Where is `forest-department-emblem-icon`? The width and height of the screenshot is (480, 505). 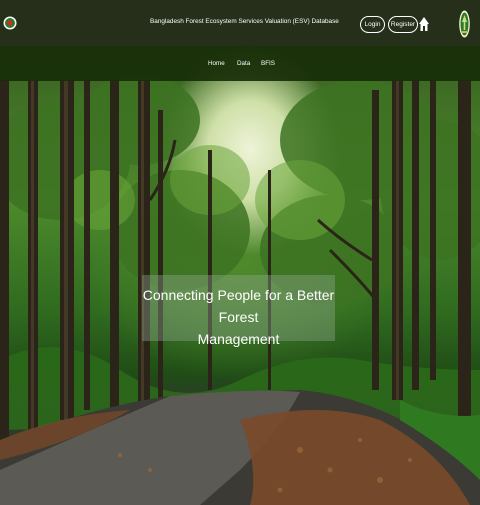
forest-department-emblem-icon is located at coordinates (464, 24).